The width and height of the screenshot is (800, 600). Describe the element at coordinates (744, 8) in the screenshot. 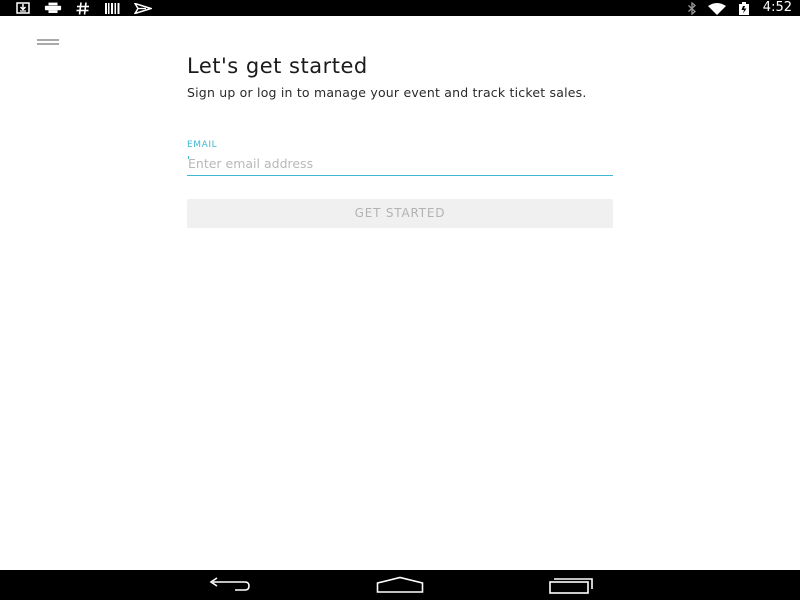

I see `battery-icon` at that location.